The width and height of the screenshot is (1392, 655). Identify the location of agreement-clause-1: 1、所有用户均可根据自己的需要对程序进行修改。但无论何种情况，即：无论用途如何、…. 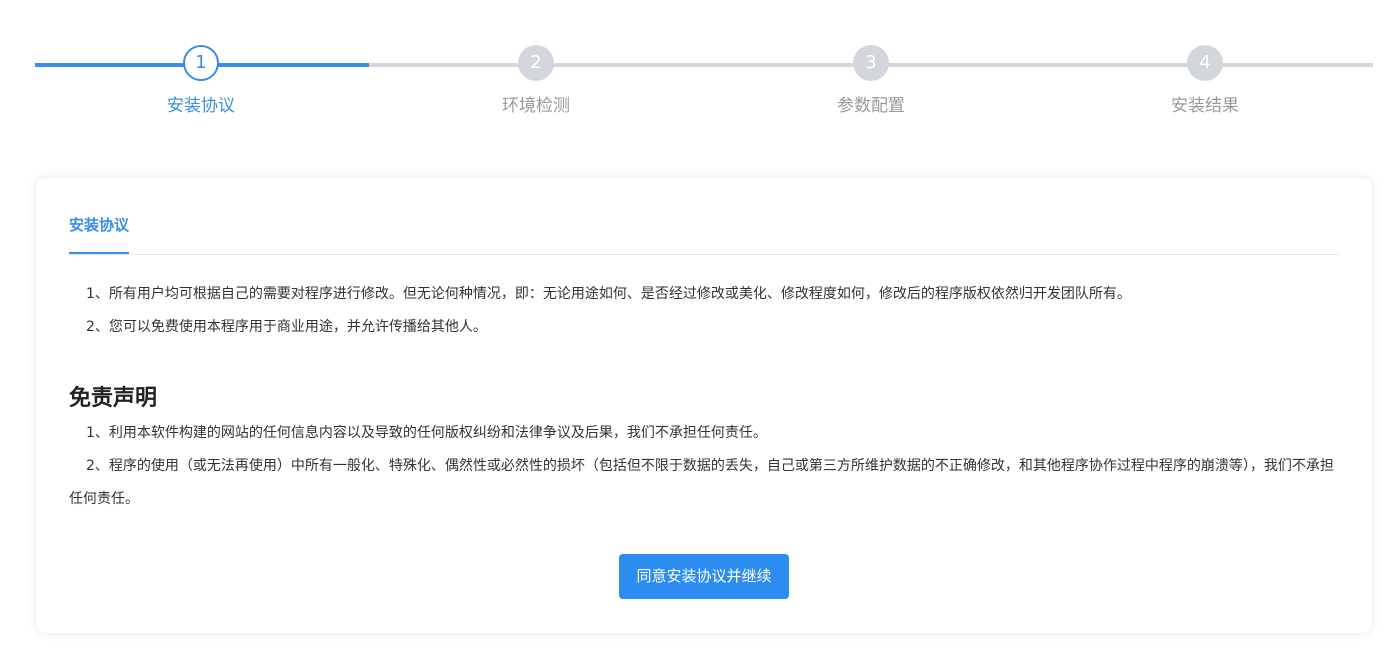
(608, 294).